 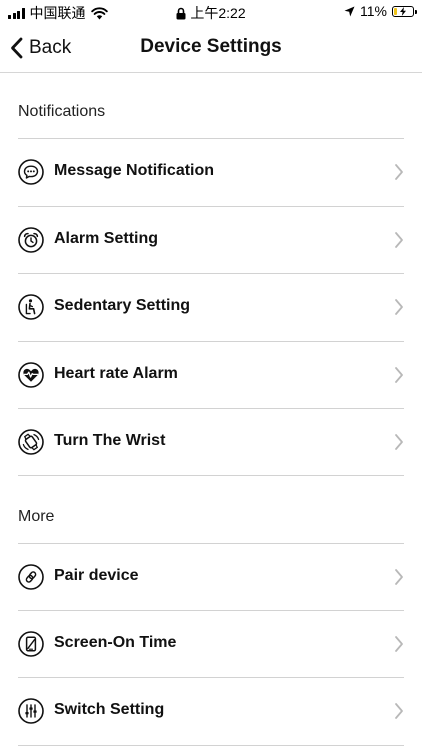 What do you see at coordinates (96, 575) in the screenshot?
I see `row-label: Pair device` at bounding box center [96, 575].